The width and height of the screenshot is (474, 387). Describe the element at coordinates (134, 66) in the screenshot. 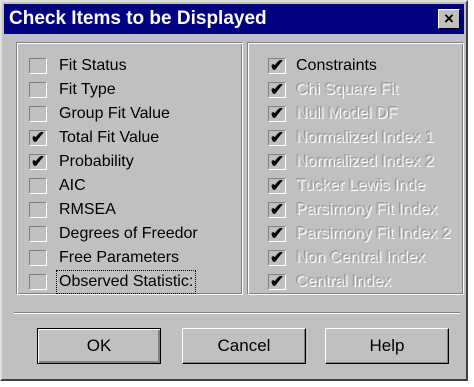

I see `left-option-item: Fit Status` at that location.